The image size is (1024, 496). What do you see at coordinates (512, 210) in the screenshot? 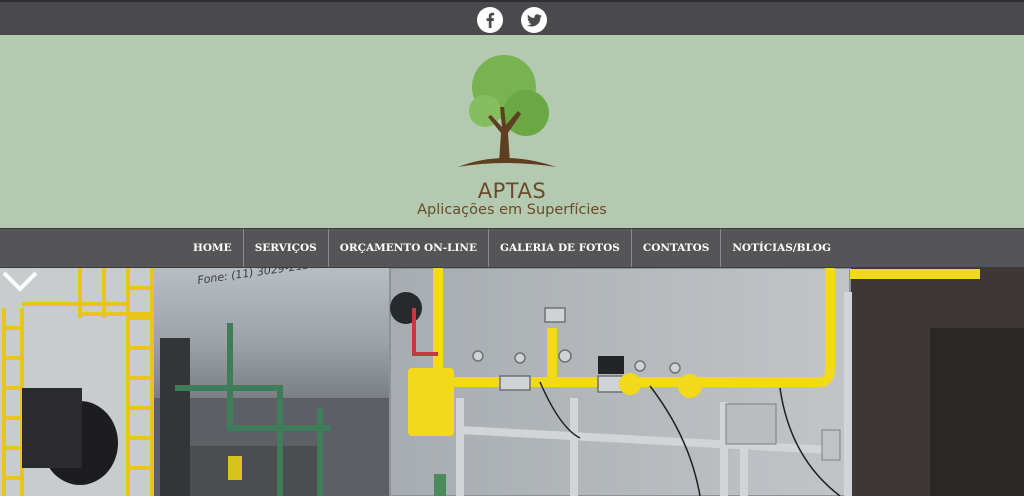
I see `logo-subtitle: Aplicações em Superfícies` at bounding box center [512, 210].